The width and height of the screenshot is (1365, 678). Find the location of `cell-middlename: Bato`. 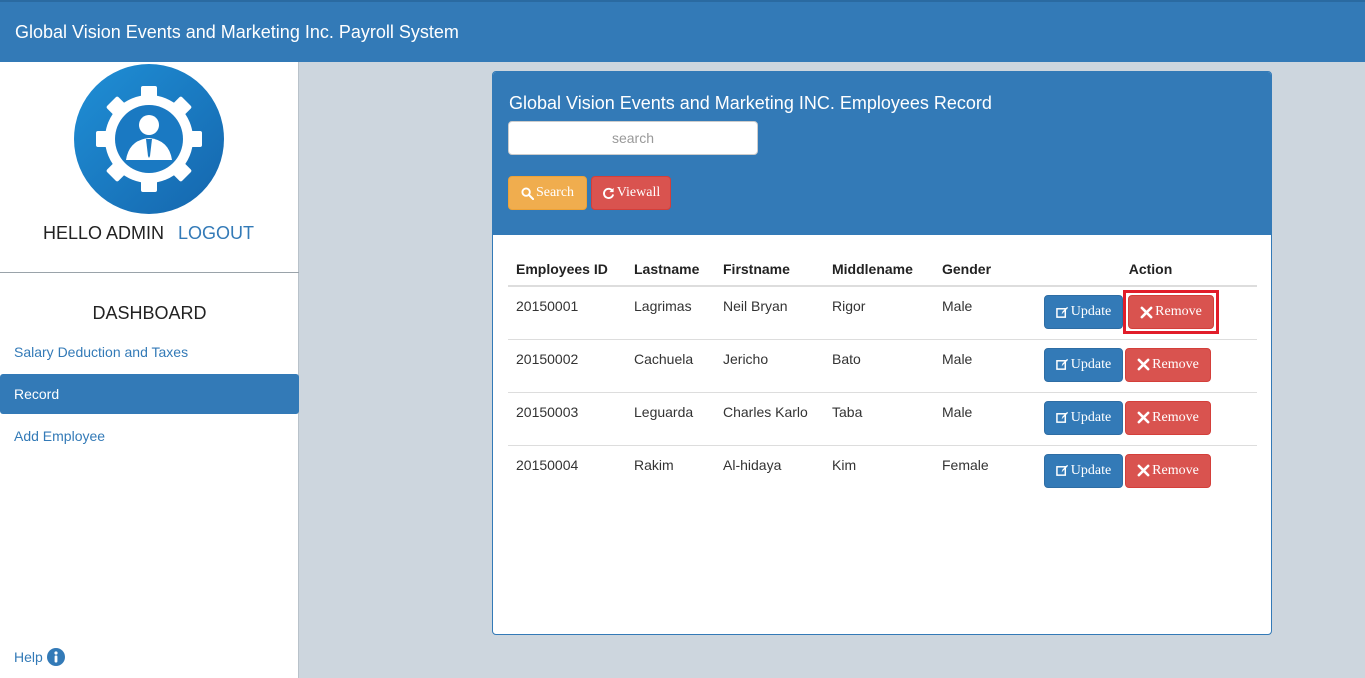

cell-middlename: Bato is located at coordinates (879, 365).